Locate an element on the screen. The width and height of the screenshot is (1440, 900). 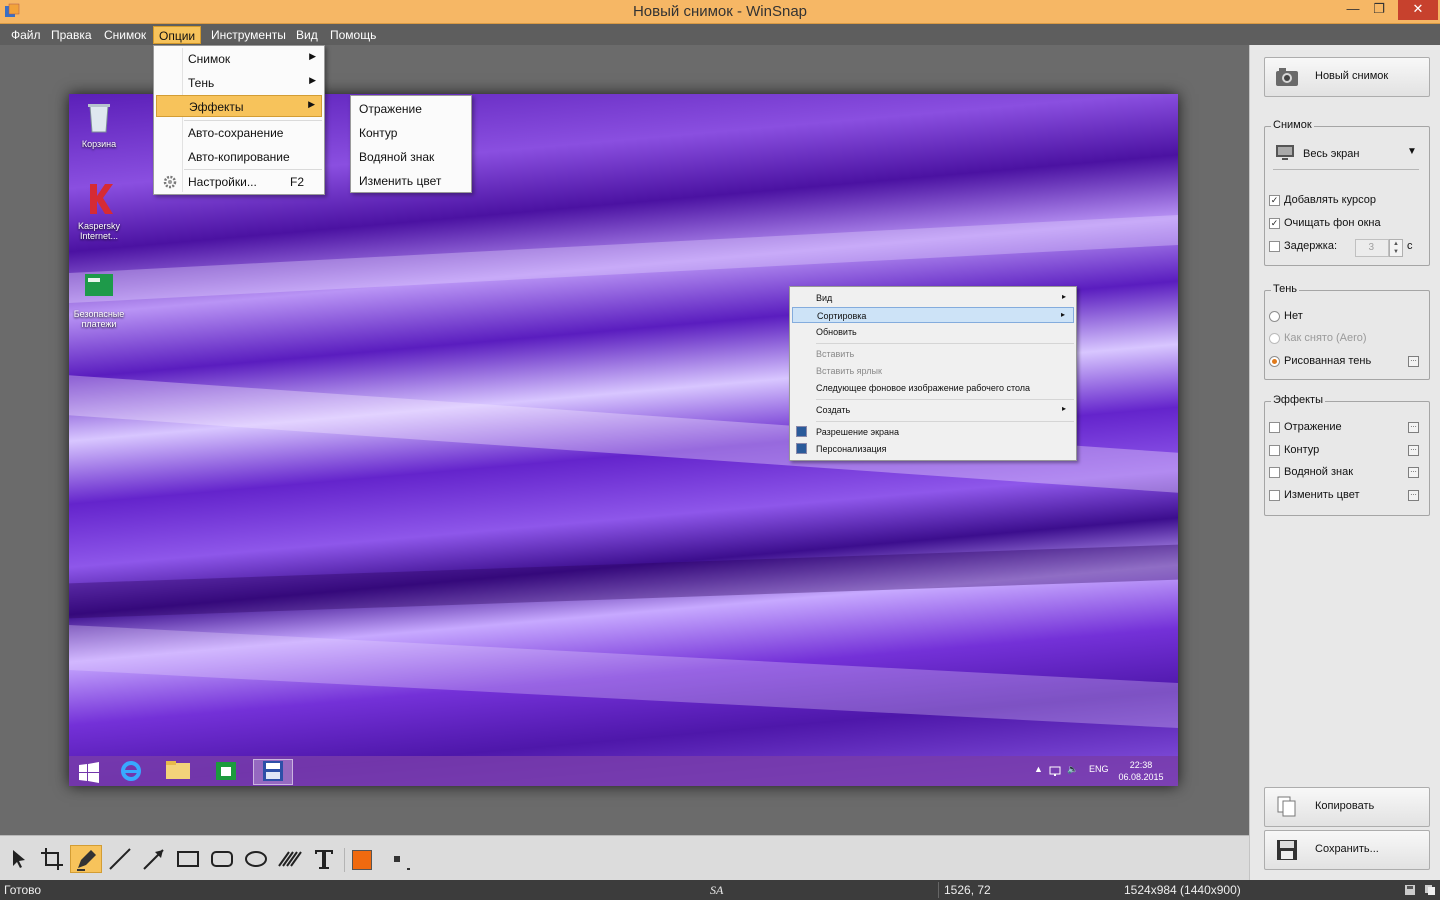
menu-snapshot: Снимок is located at coordinates (125, 35).